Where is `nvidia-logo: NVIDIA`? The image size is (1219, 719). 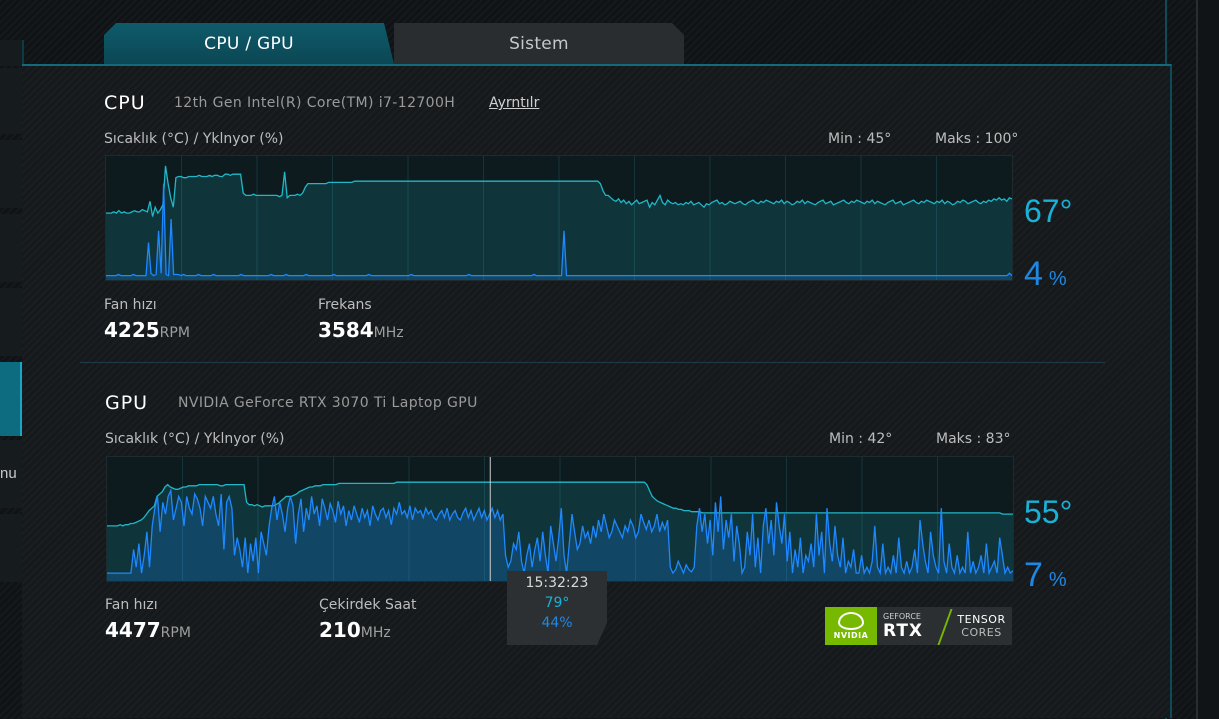 nvidia-logo: NVIDIA is located at coordinates (851, 626).